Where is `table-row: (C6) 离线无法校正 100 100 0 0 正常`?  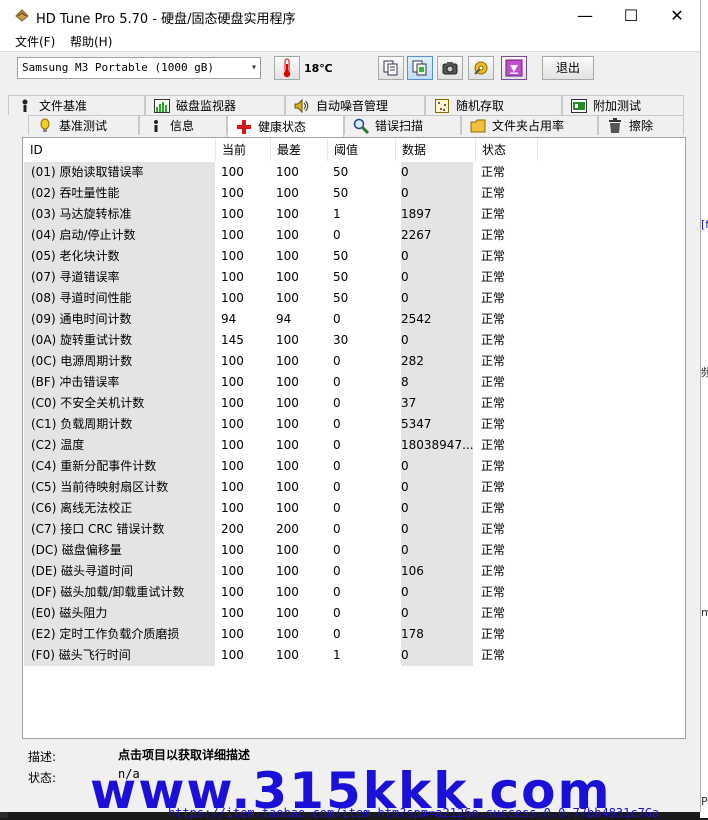
table-row: (C6) 离线无法校正 100 100 0 0 正常 is located at coordinates (283, 508).